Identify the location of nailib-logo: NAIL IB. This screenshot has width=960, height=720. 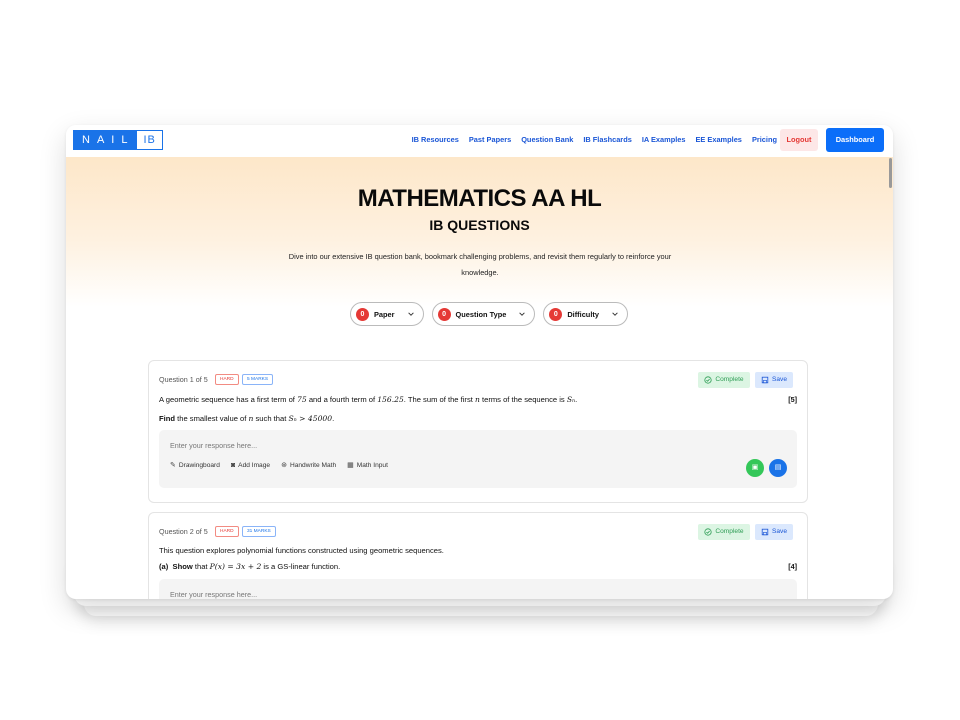
(118, 140).